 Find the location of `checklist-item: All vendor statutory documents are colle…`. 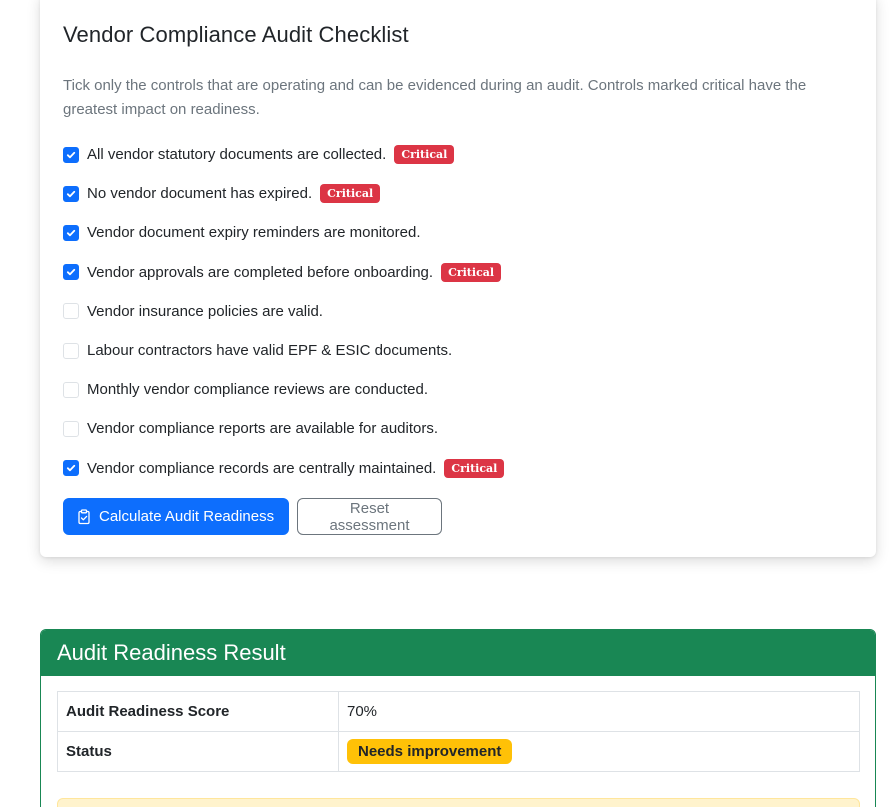

checklist-item: All vendor statutory documents are colle… is located at coordinates (458, 154).